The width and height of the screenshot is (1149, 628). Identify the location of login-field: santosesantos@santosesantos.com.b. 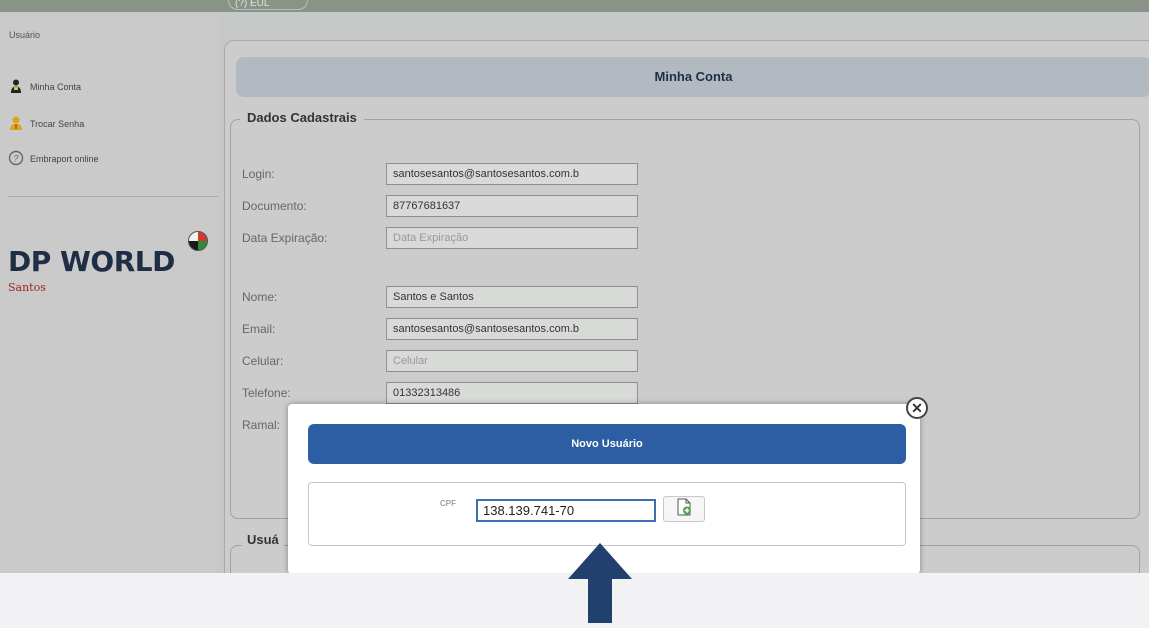
(512, 174).